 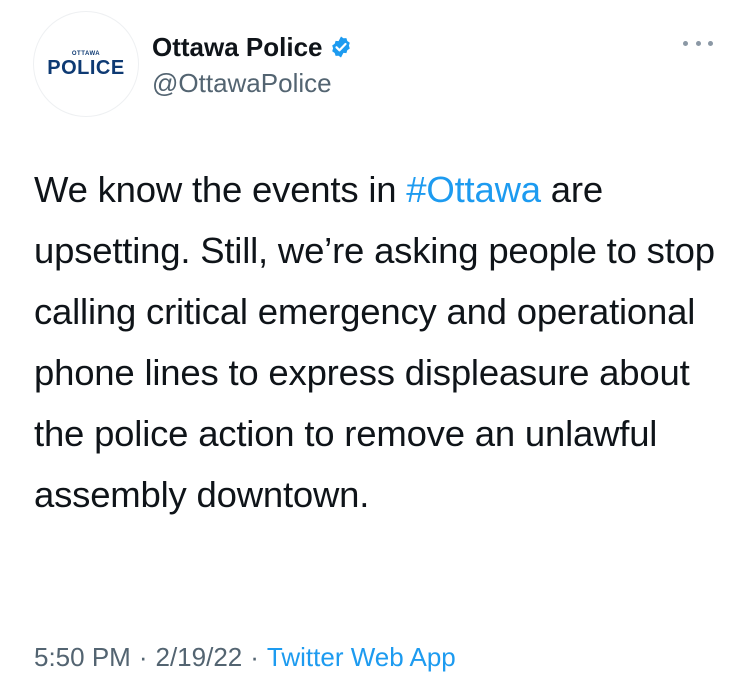 What do you see at coordinates (252, 65) in the screenshot?
I see `author-info: Ottawa Police @OttawaPolice` at bounding box center [252, 65].